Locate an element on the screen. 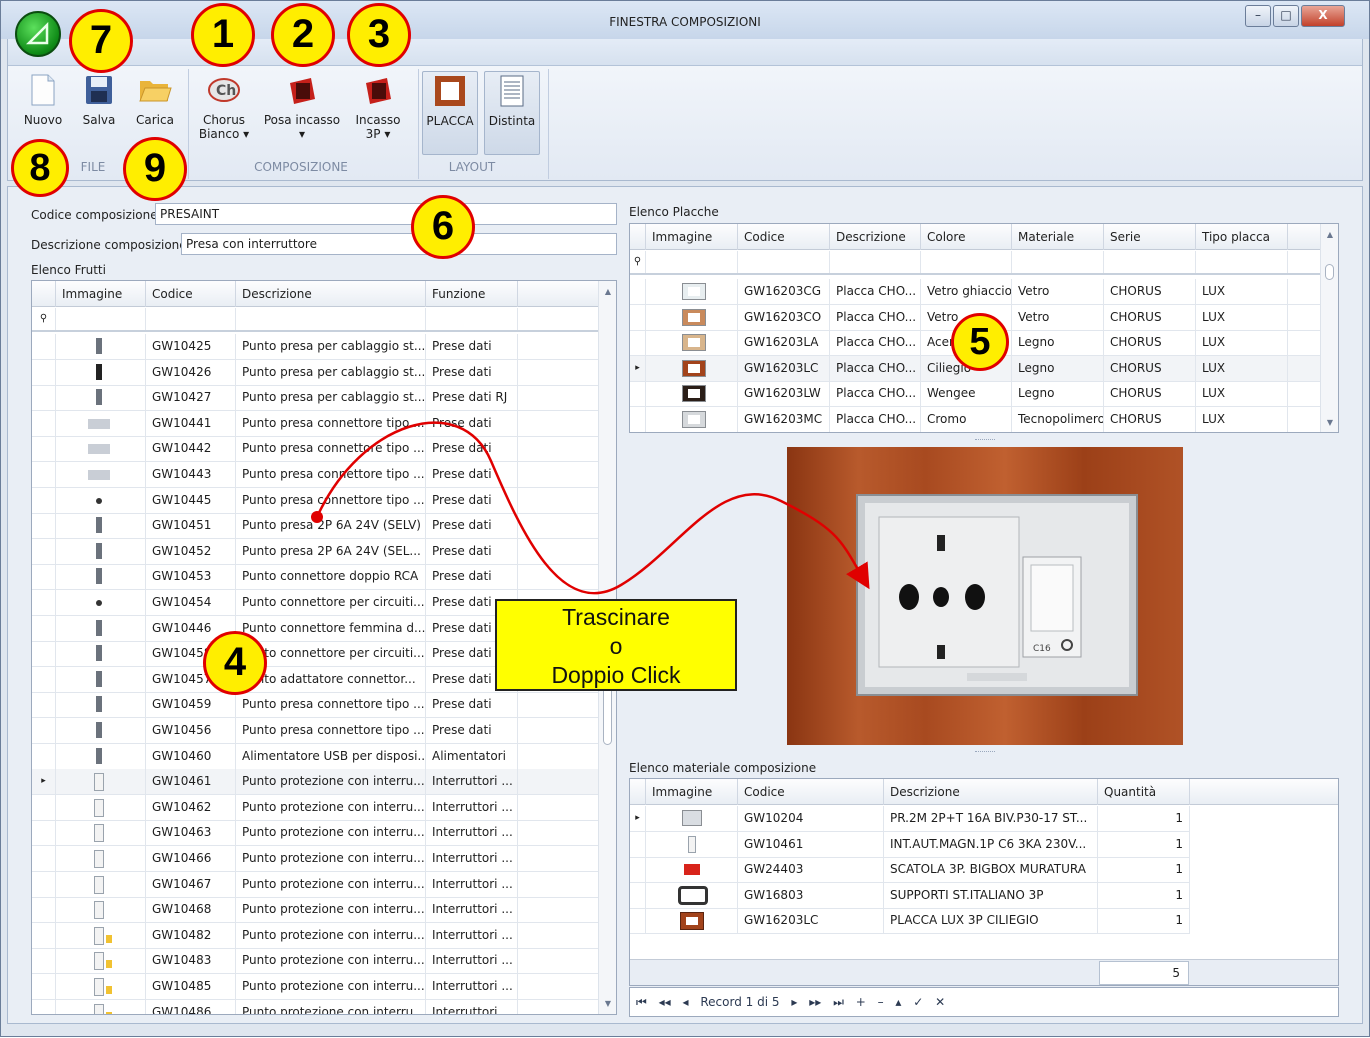 This screenshot has width=1370, height=1038. badge-2: 2 is located at coordinates (303, 35).